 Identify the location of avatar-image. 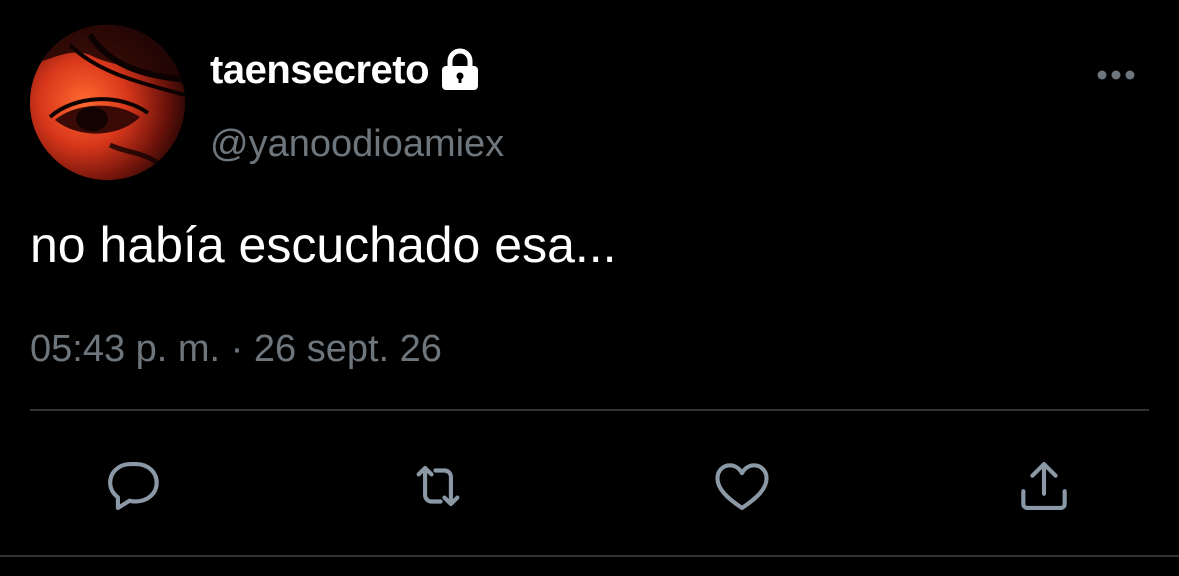
(107, 102).